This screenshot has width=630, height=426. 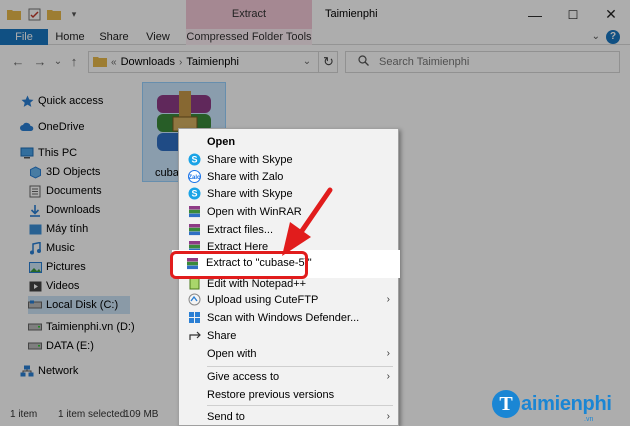 What do you see at coordinates (307, 221) in the screenshot?
I see `red-pointer-arrow-icon` at bounding box center [307, 221].